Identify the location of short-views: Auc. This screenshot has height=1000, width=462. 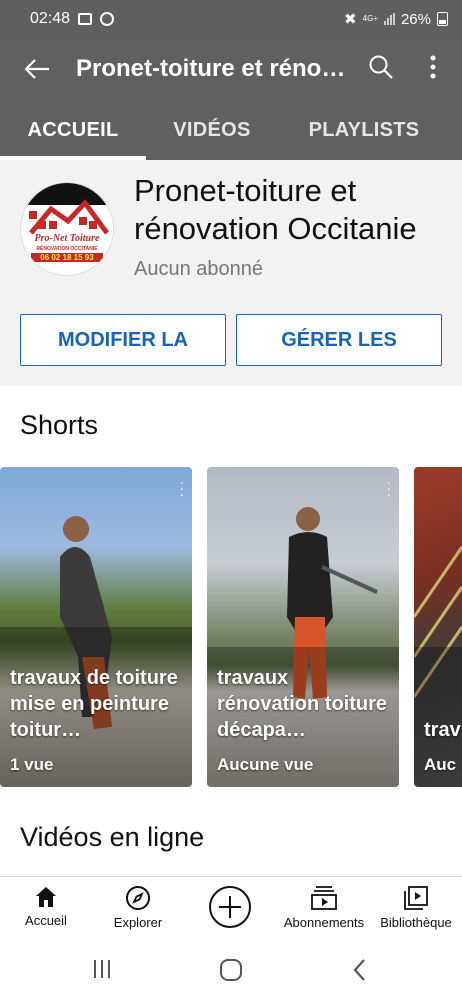
(440, 764).